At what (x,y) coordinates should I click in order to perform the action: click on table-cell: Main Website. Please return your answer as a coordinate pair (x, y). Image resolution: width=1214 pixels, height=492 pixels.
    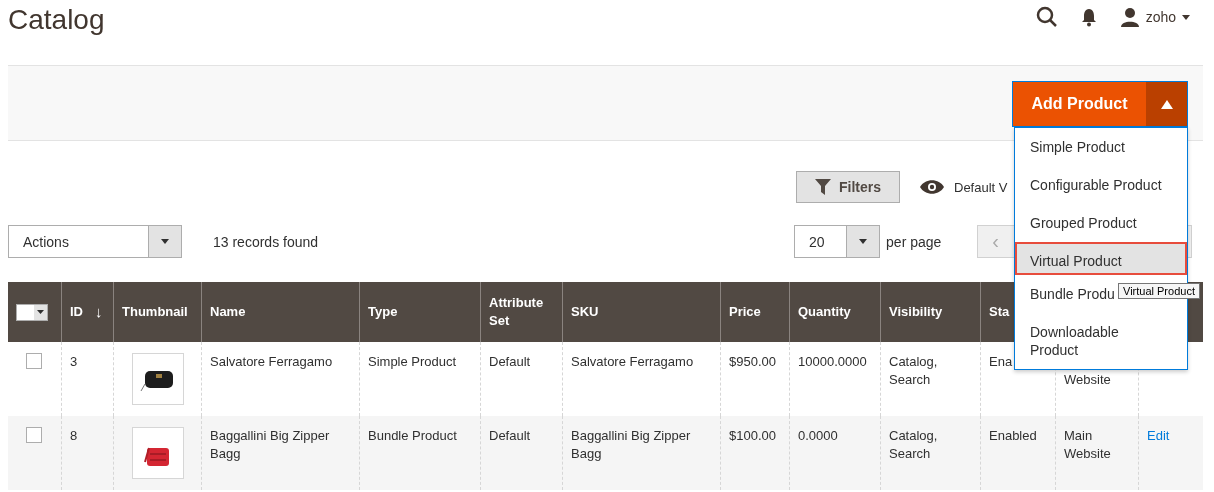
    Looking at the image, I should click on (1096, 453).